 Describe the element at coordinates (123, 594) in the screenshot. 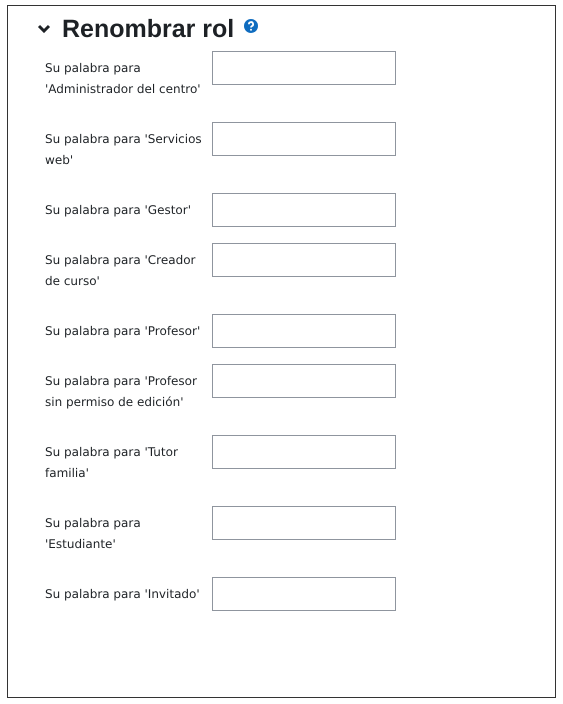

I see `field-label: Su palabra para 'Invitado'` at that location.